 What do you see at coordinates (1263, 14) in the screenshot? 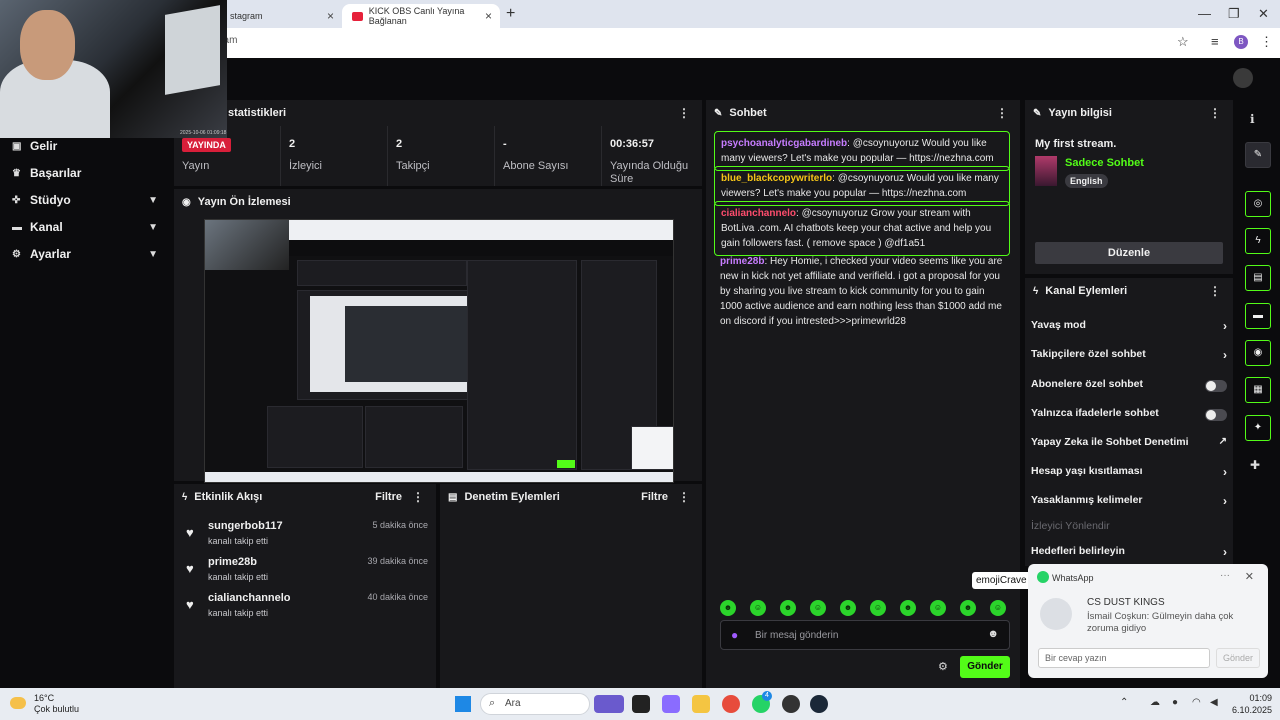
I see `close-window-icon: ✕` at bounding box center [1263, 14].